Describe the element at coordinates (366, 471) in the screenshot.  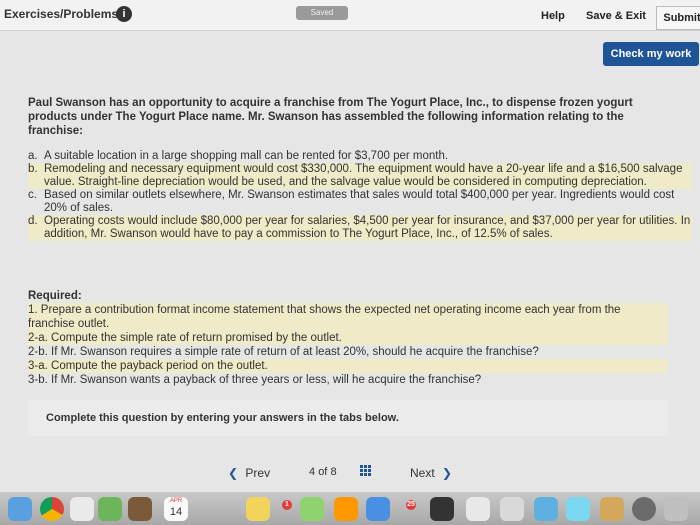
I see `grid-icon` at that location.